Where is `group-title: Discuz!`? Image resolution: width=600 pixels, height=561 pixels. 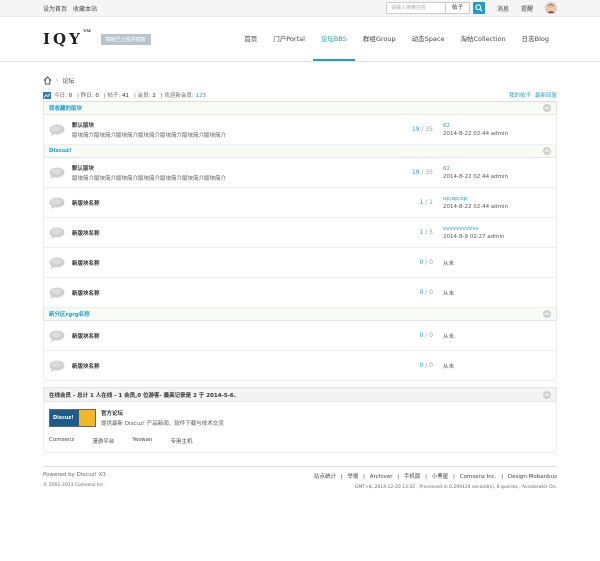 group-title: Discuz! is located at coordinates (60, 151).